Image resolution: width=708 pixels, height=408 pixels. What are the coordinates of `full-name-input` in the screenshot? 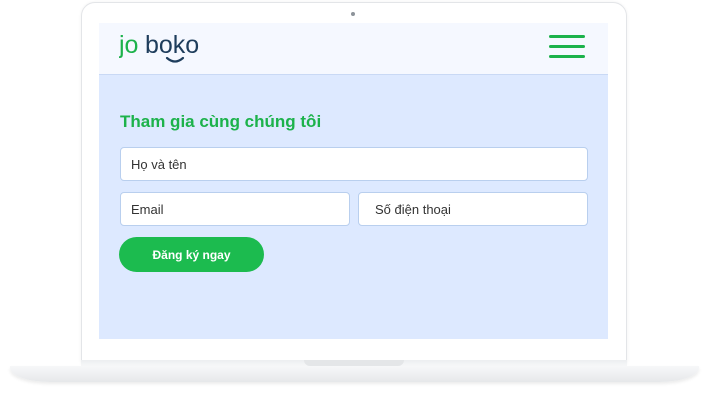 It's located at (354, 164).